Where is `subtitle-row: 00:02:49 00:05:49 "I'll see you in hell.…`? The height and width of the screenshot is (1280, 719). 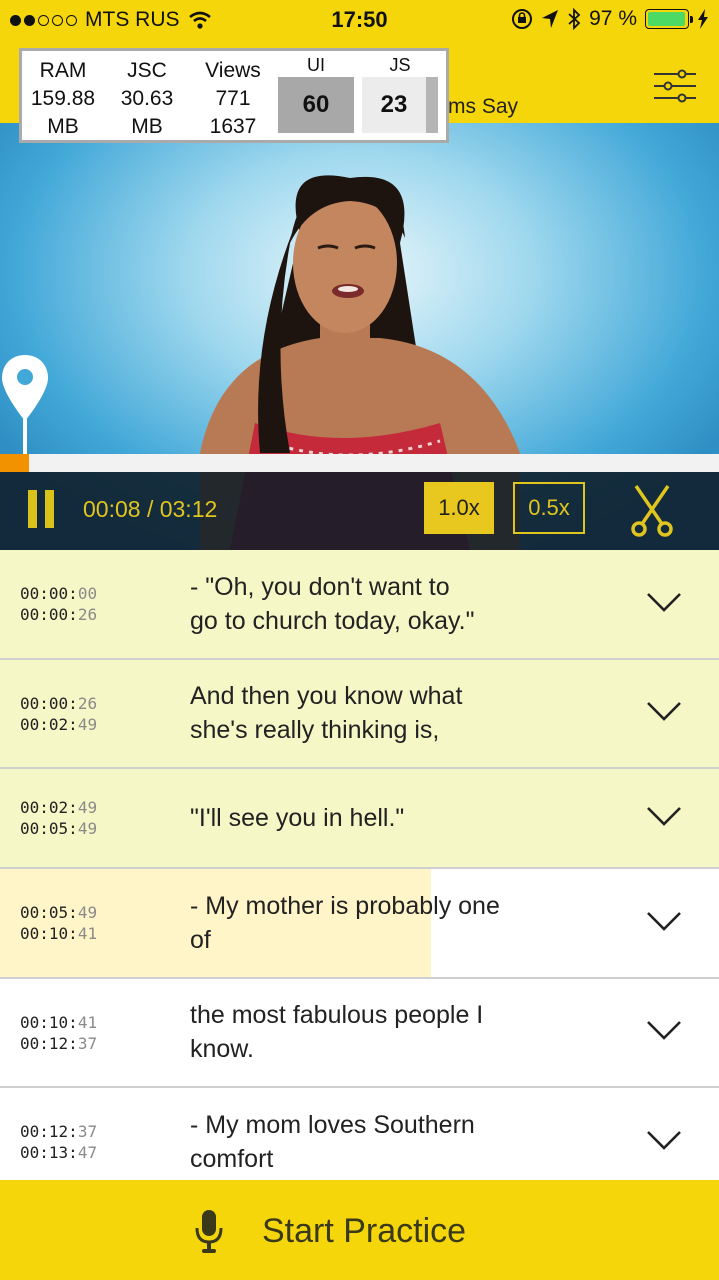
subtitle-row: 00:02:49 00:05:49 "I'll see you in hell.… is located at coordinates (359, 819).